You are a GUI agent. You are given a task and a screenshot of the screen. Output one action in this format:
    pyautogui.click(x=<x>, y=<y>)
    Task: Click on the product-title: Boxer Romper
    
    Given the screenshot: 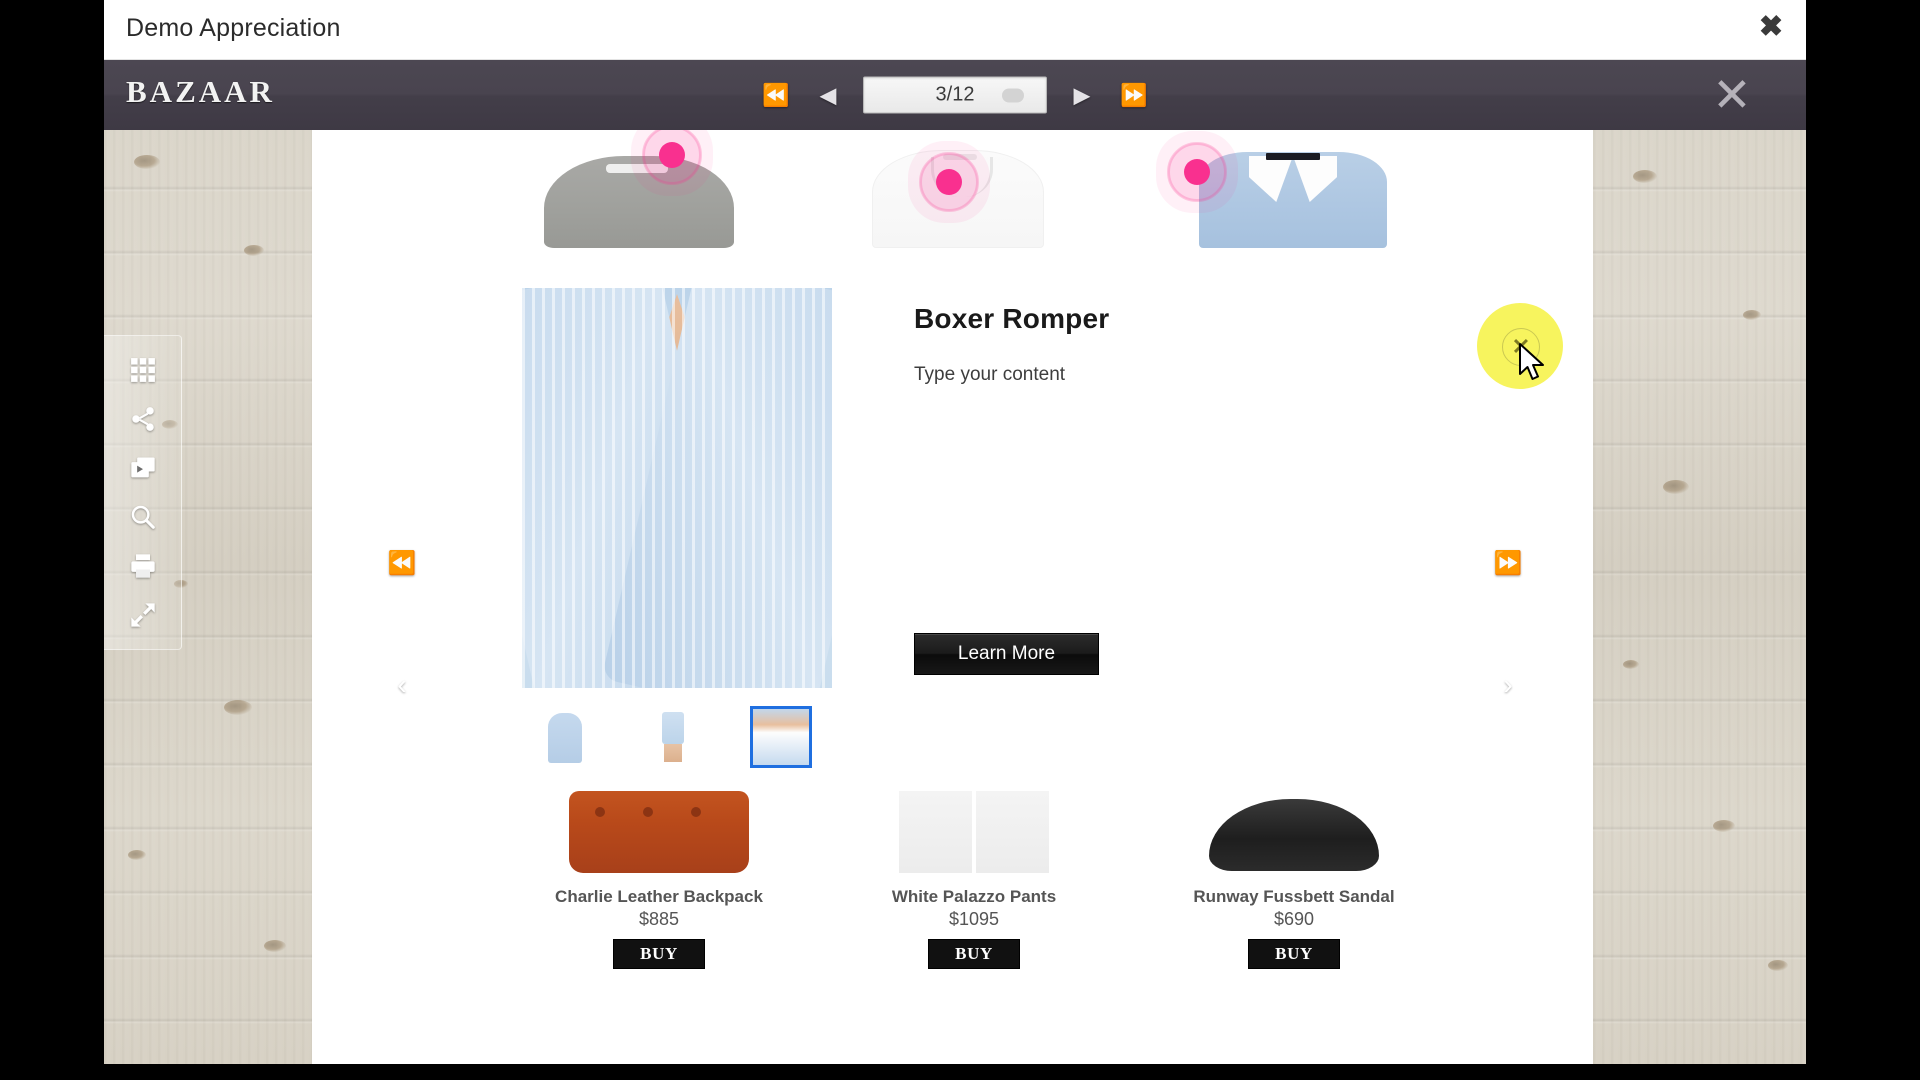 What is the action you would take?
    pyautogui.click(x=1012, y=318)
    